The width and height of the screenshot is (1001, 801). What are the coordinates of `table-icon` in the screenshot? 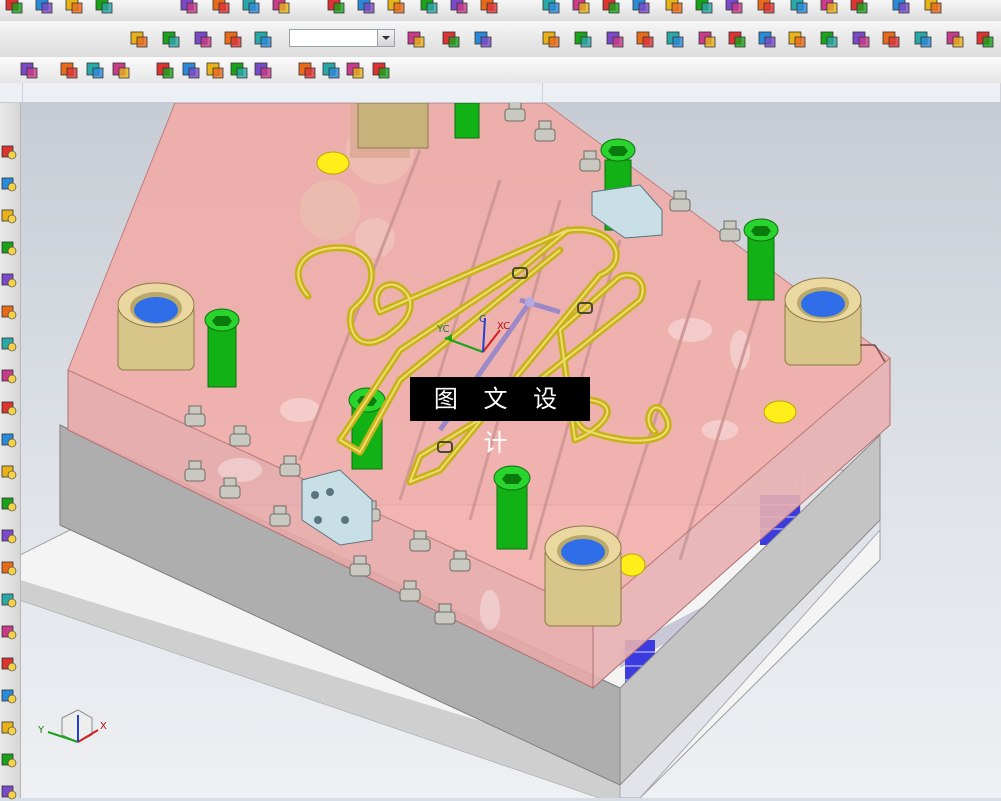 It's located at (221, 8).